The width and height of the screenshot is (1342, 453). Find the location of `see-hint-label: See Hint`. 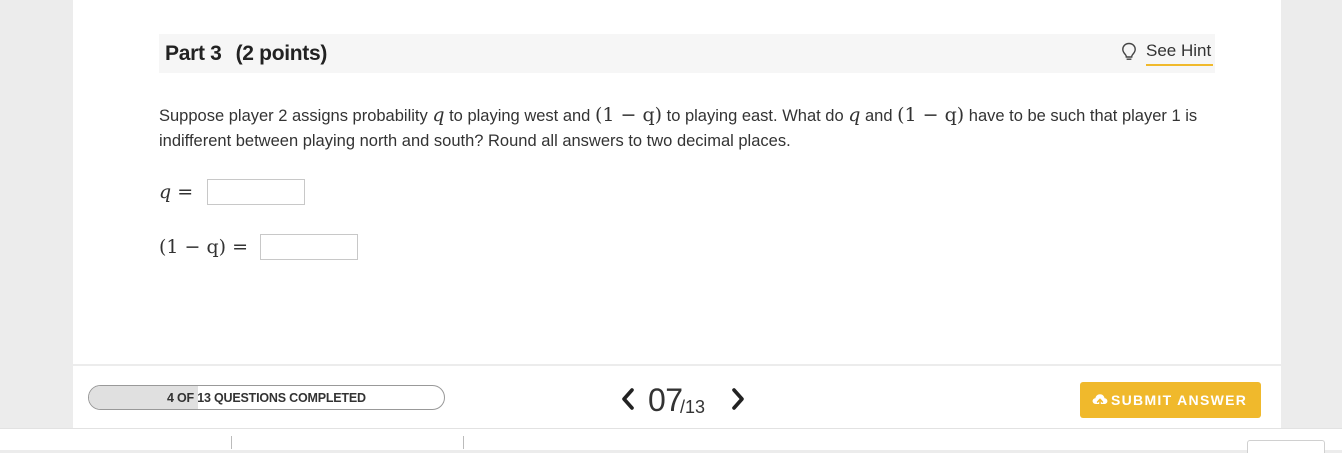

see-hint-label: See Hint is located at coordinates (1179, 50).